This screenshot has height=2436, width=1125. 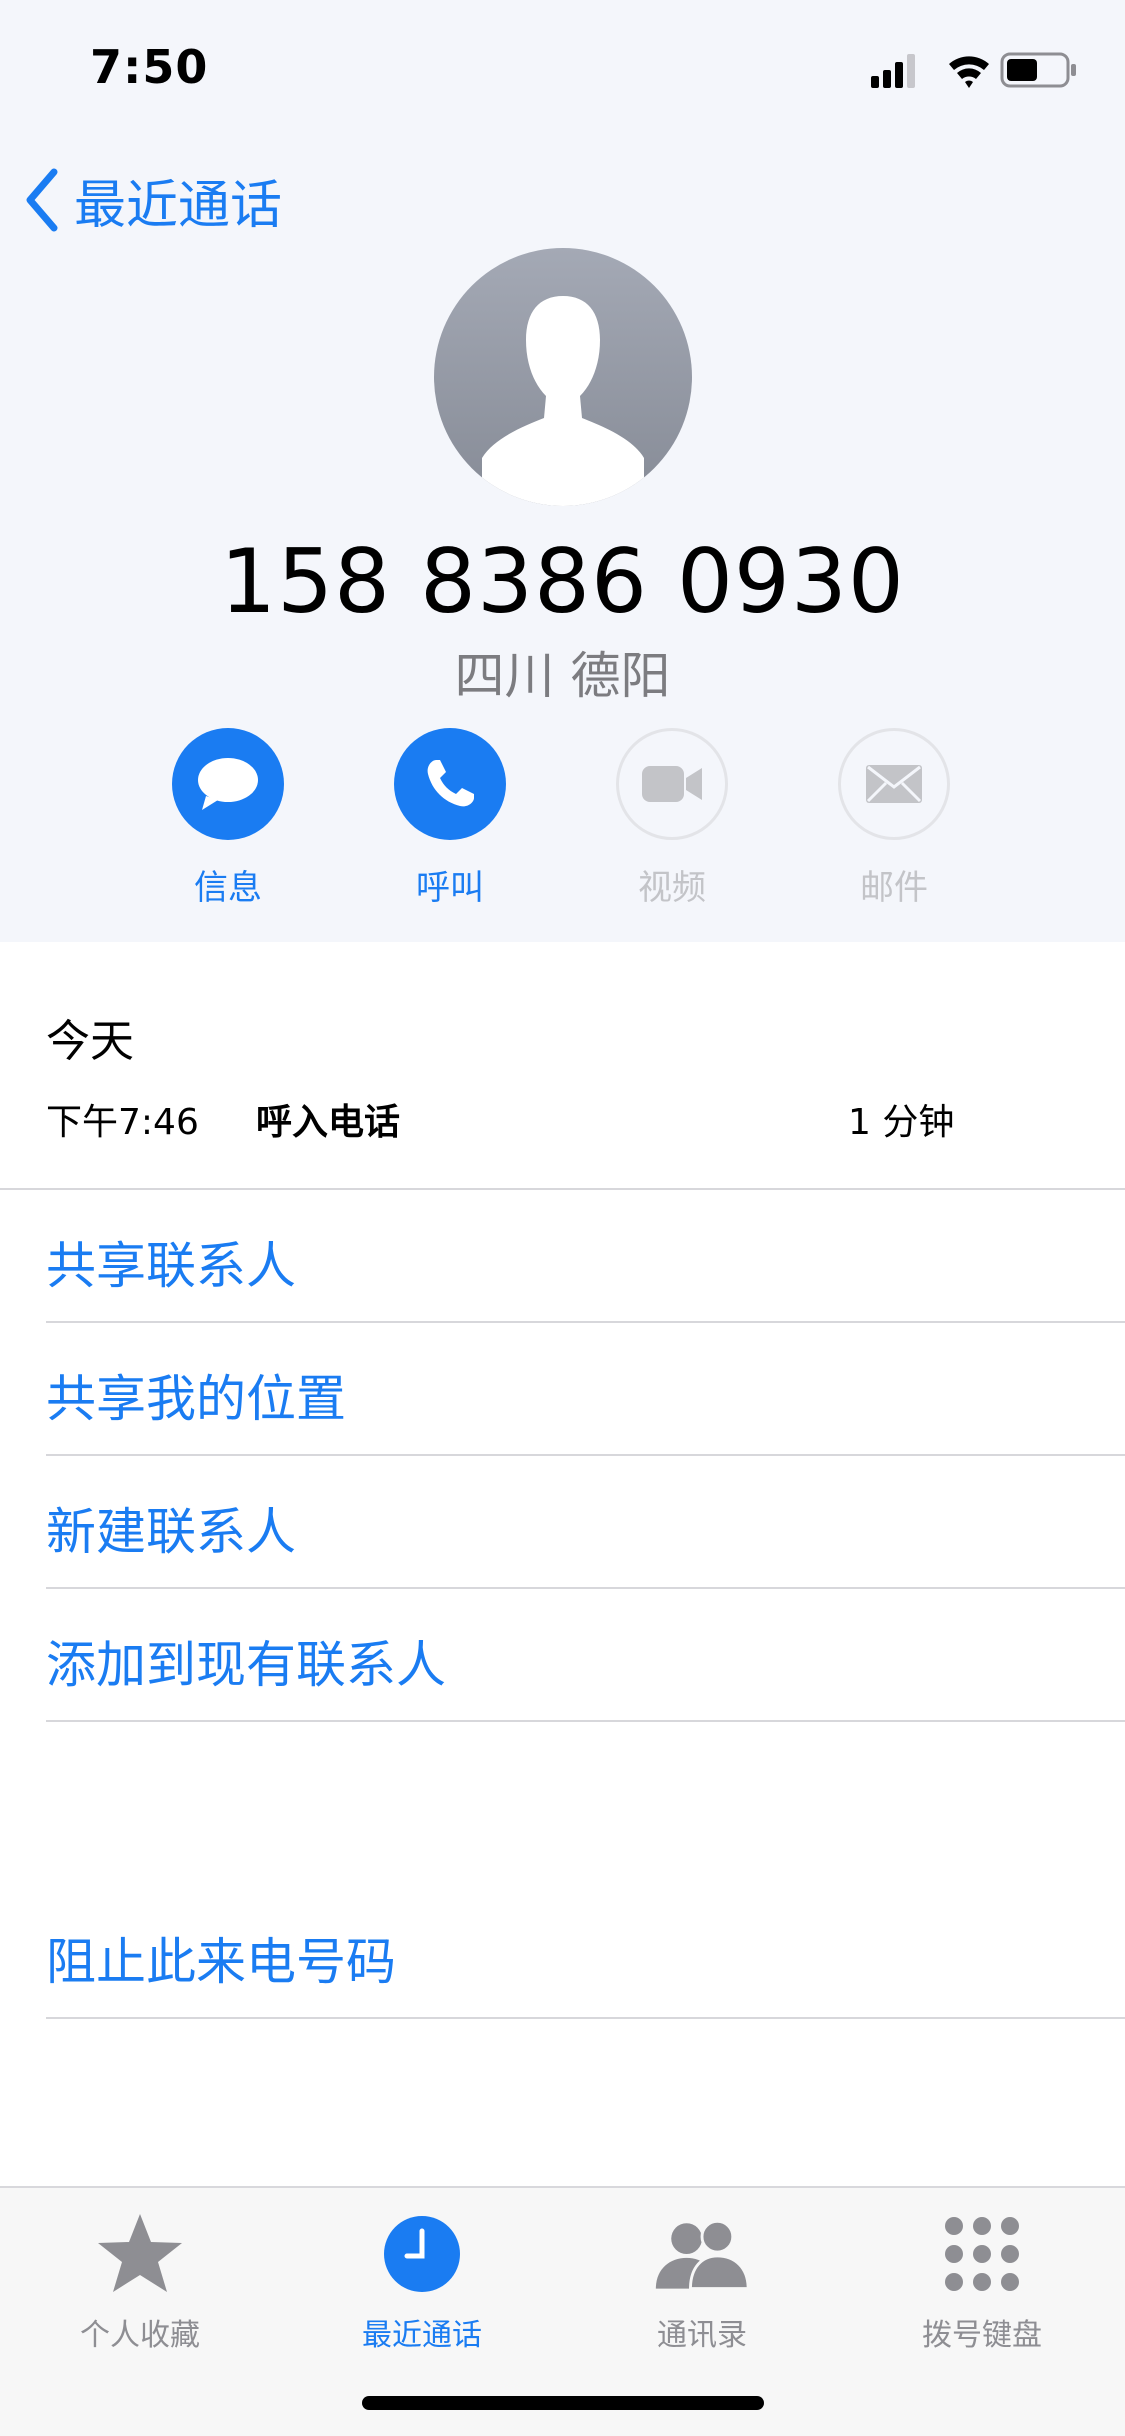 I want to click on tab-recents-label: 最近通话, so click(x=422, y=2335).